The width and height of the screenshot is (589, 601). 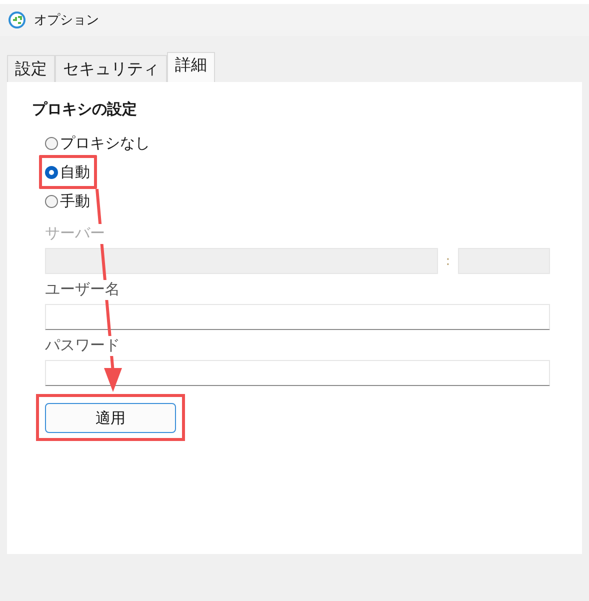 What do you see at coordinates (97, 143) in the screenshot?
I see `radio-option: プロキシなし` at bounding box center [97, 143].